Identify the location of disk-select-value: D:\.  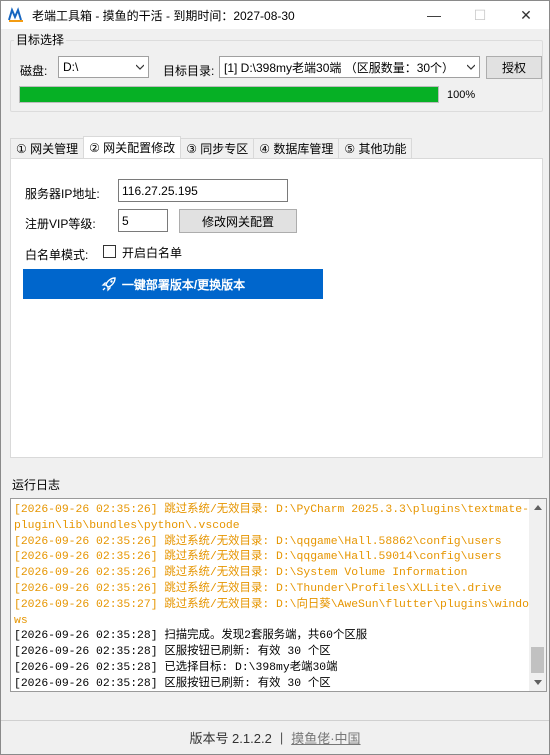
(71, 67).